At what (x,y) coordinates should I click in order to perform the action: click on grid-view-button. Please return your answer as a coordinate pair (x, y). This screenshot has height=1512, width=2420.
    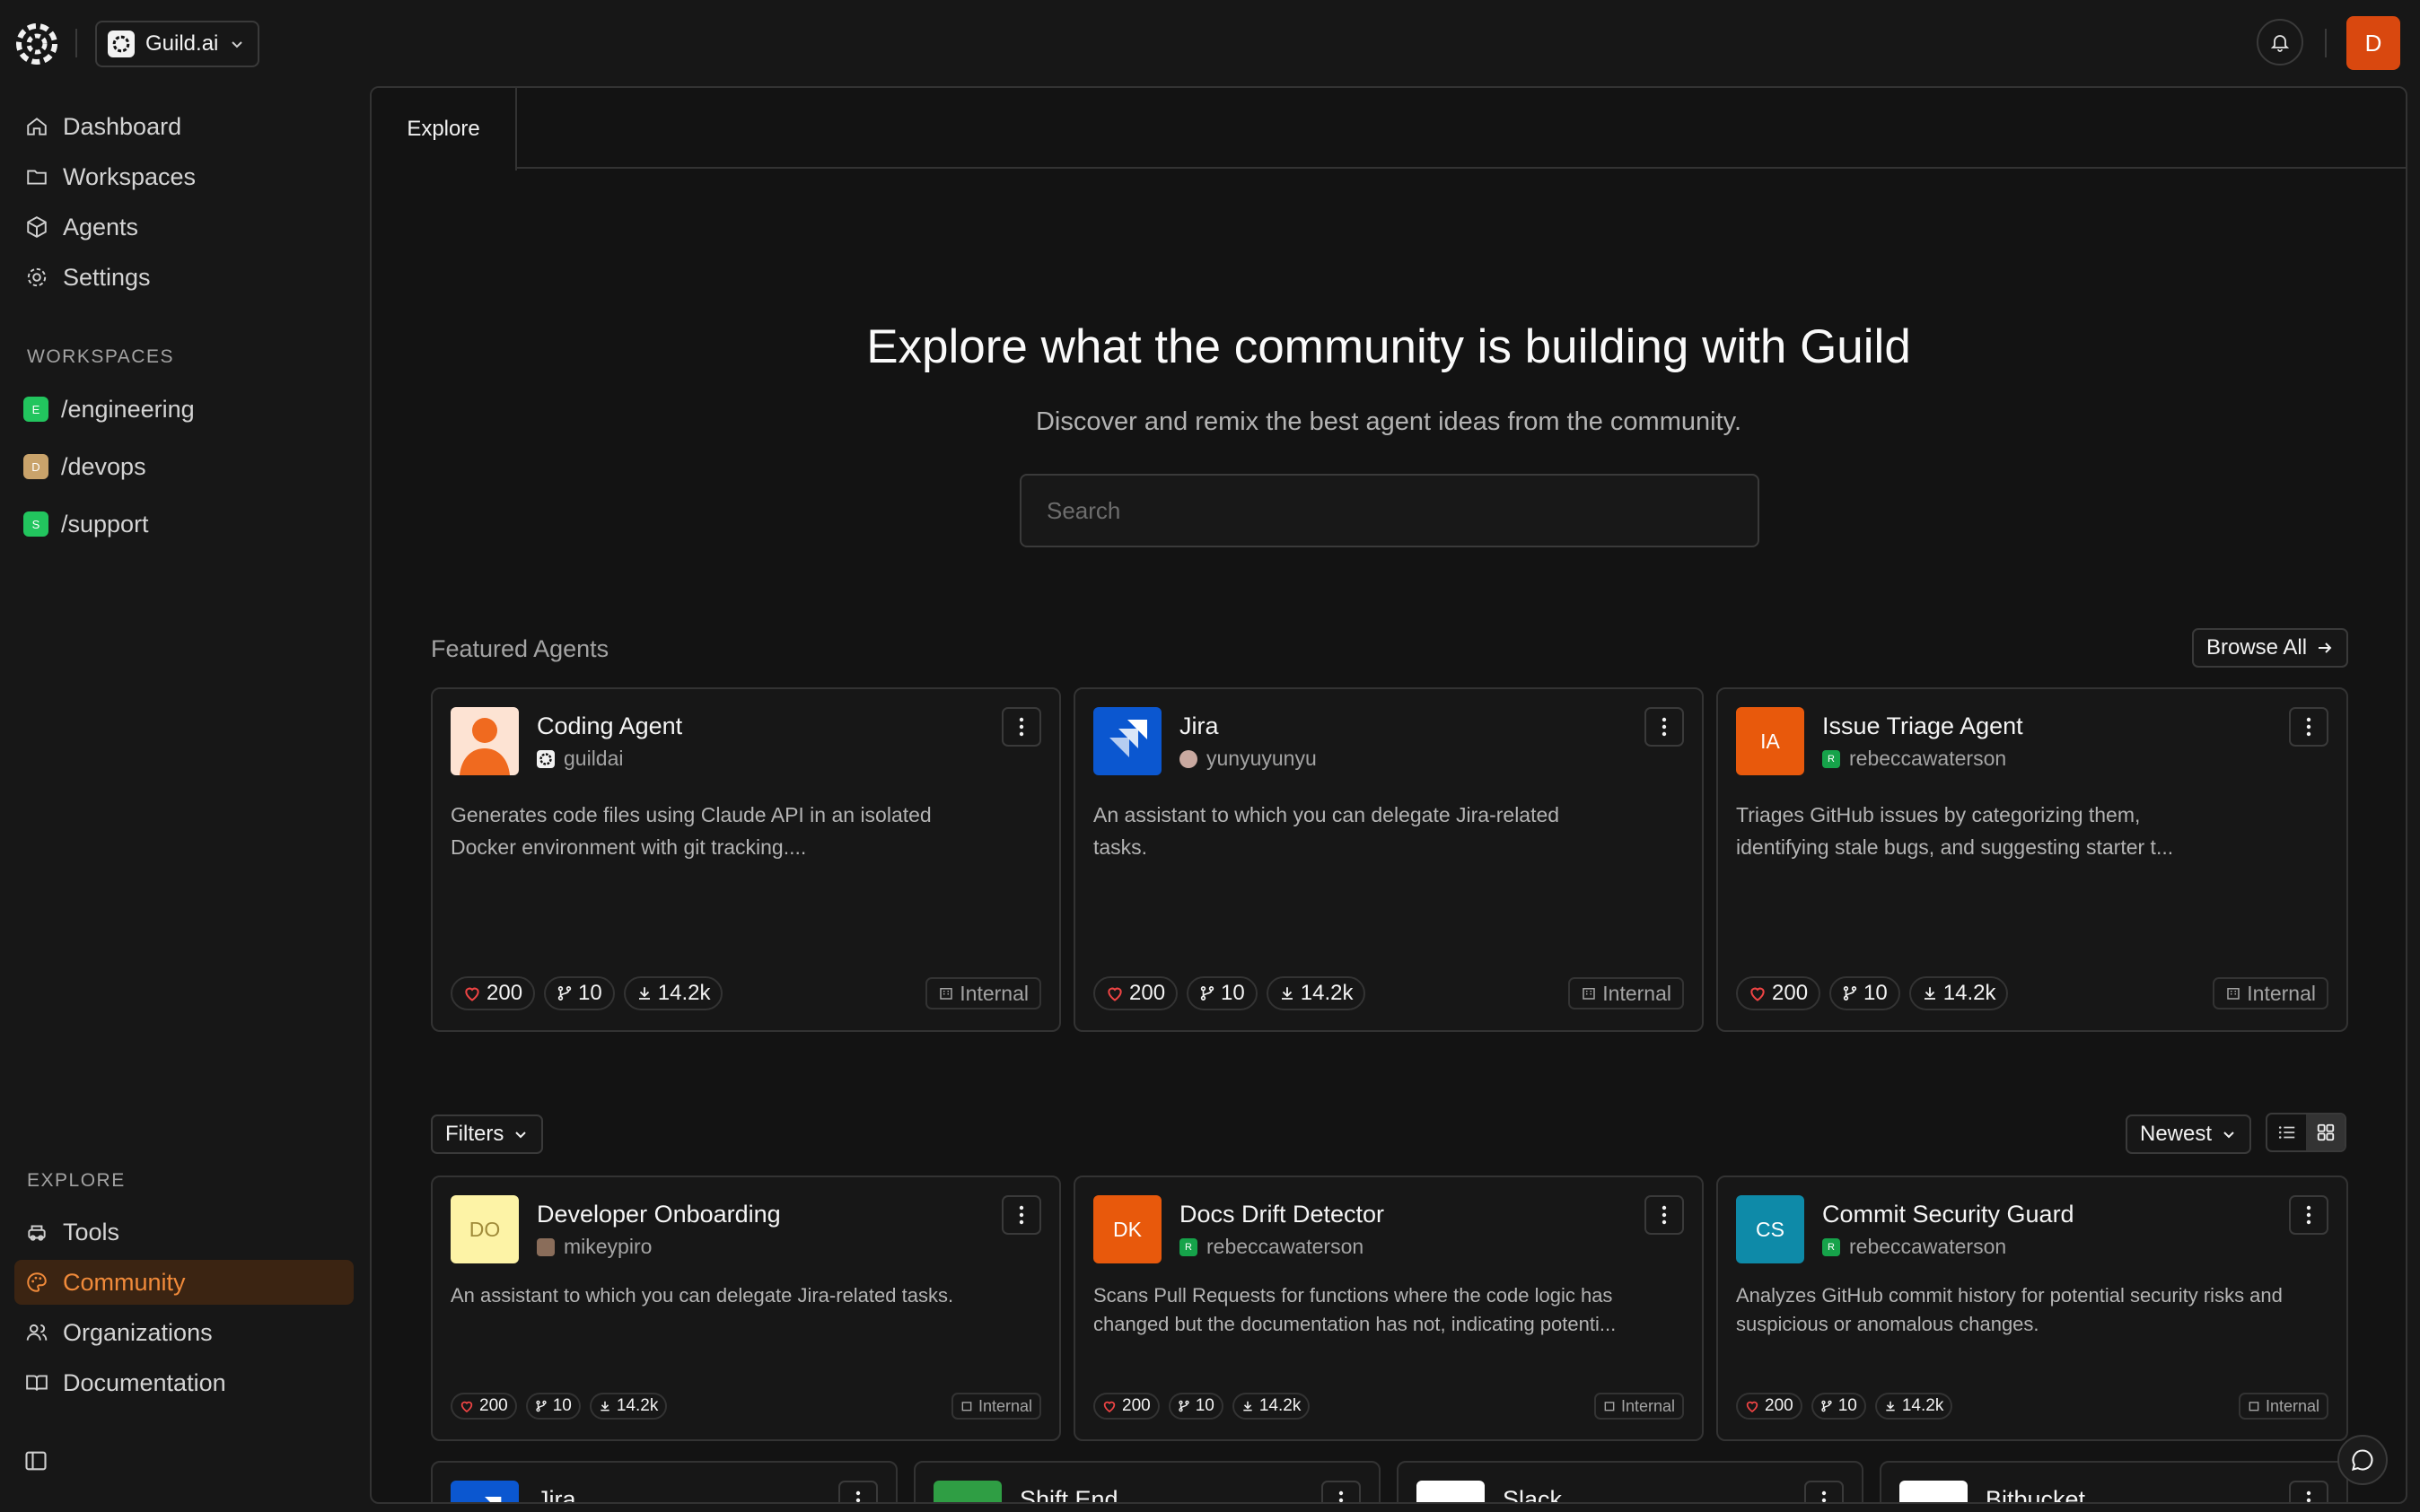
    Looking at the image, I should click on (2325, 1132).